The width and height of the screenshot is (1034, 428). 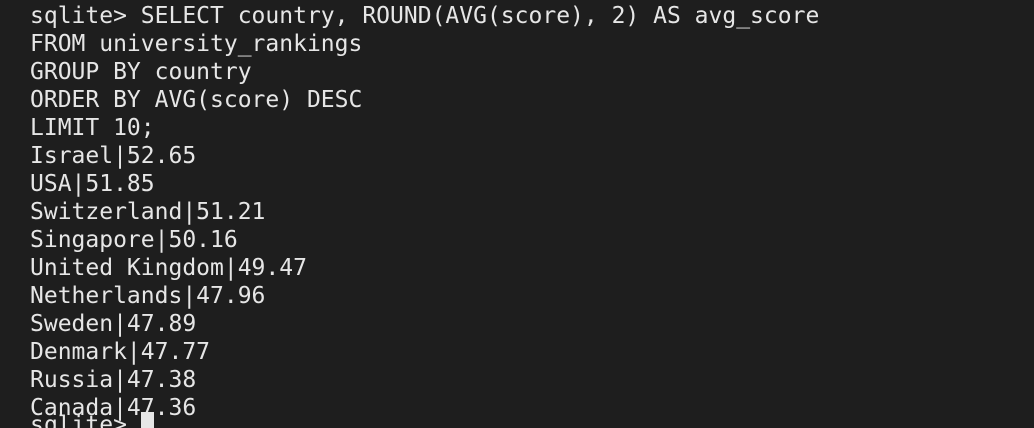 I want to click on result-row: United Kingdom|49.47, so click(x=168, y=268).